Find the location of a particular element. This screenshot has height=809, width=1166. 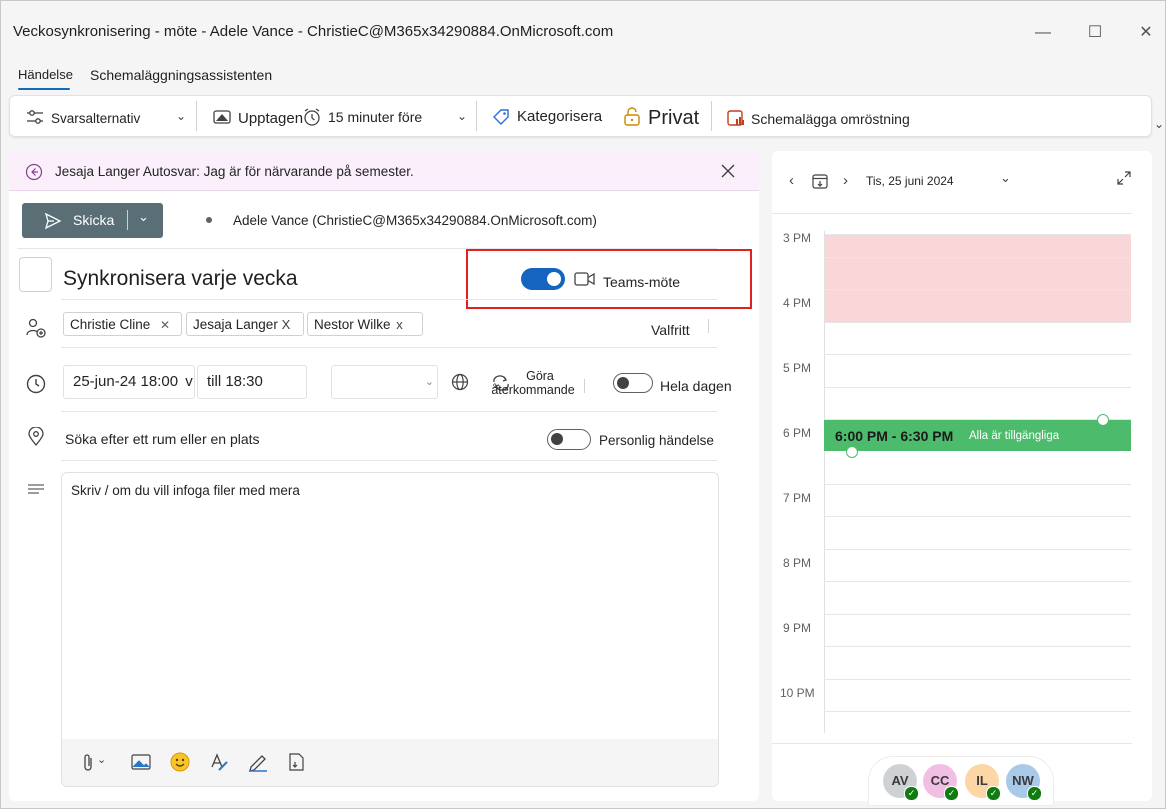

avatar-initials: CC is located at coordinates (940, 780).